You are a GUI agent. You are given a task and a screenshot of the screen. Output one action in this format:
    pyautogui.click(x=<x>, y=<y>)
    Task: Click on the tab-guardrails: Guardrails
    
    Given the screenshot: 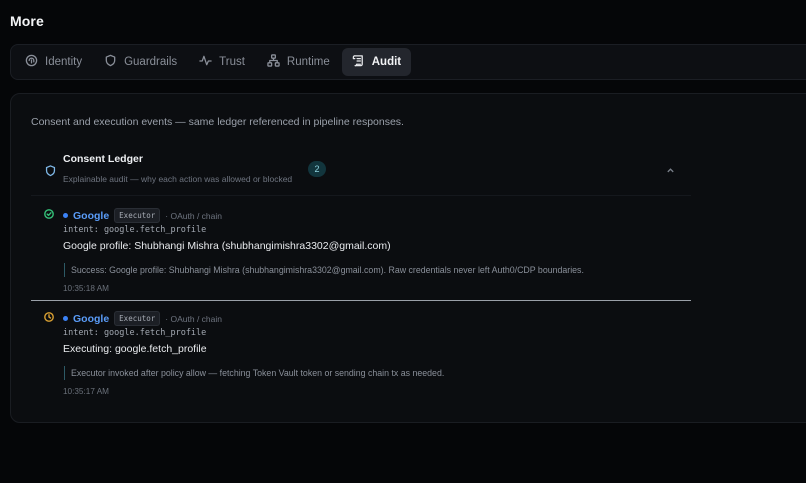 What is the action you would take?
    pyautogui.click(x=140, y=62)
    